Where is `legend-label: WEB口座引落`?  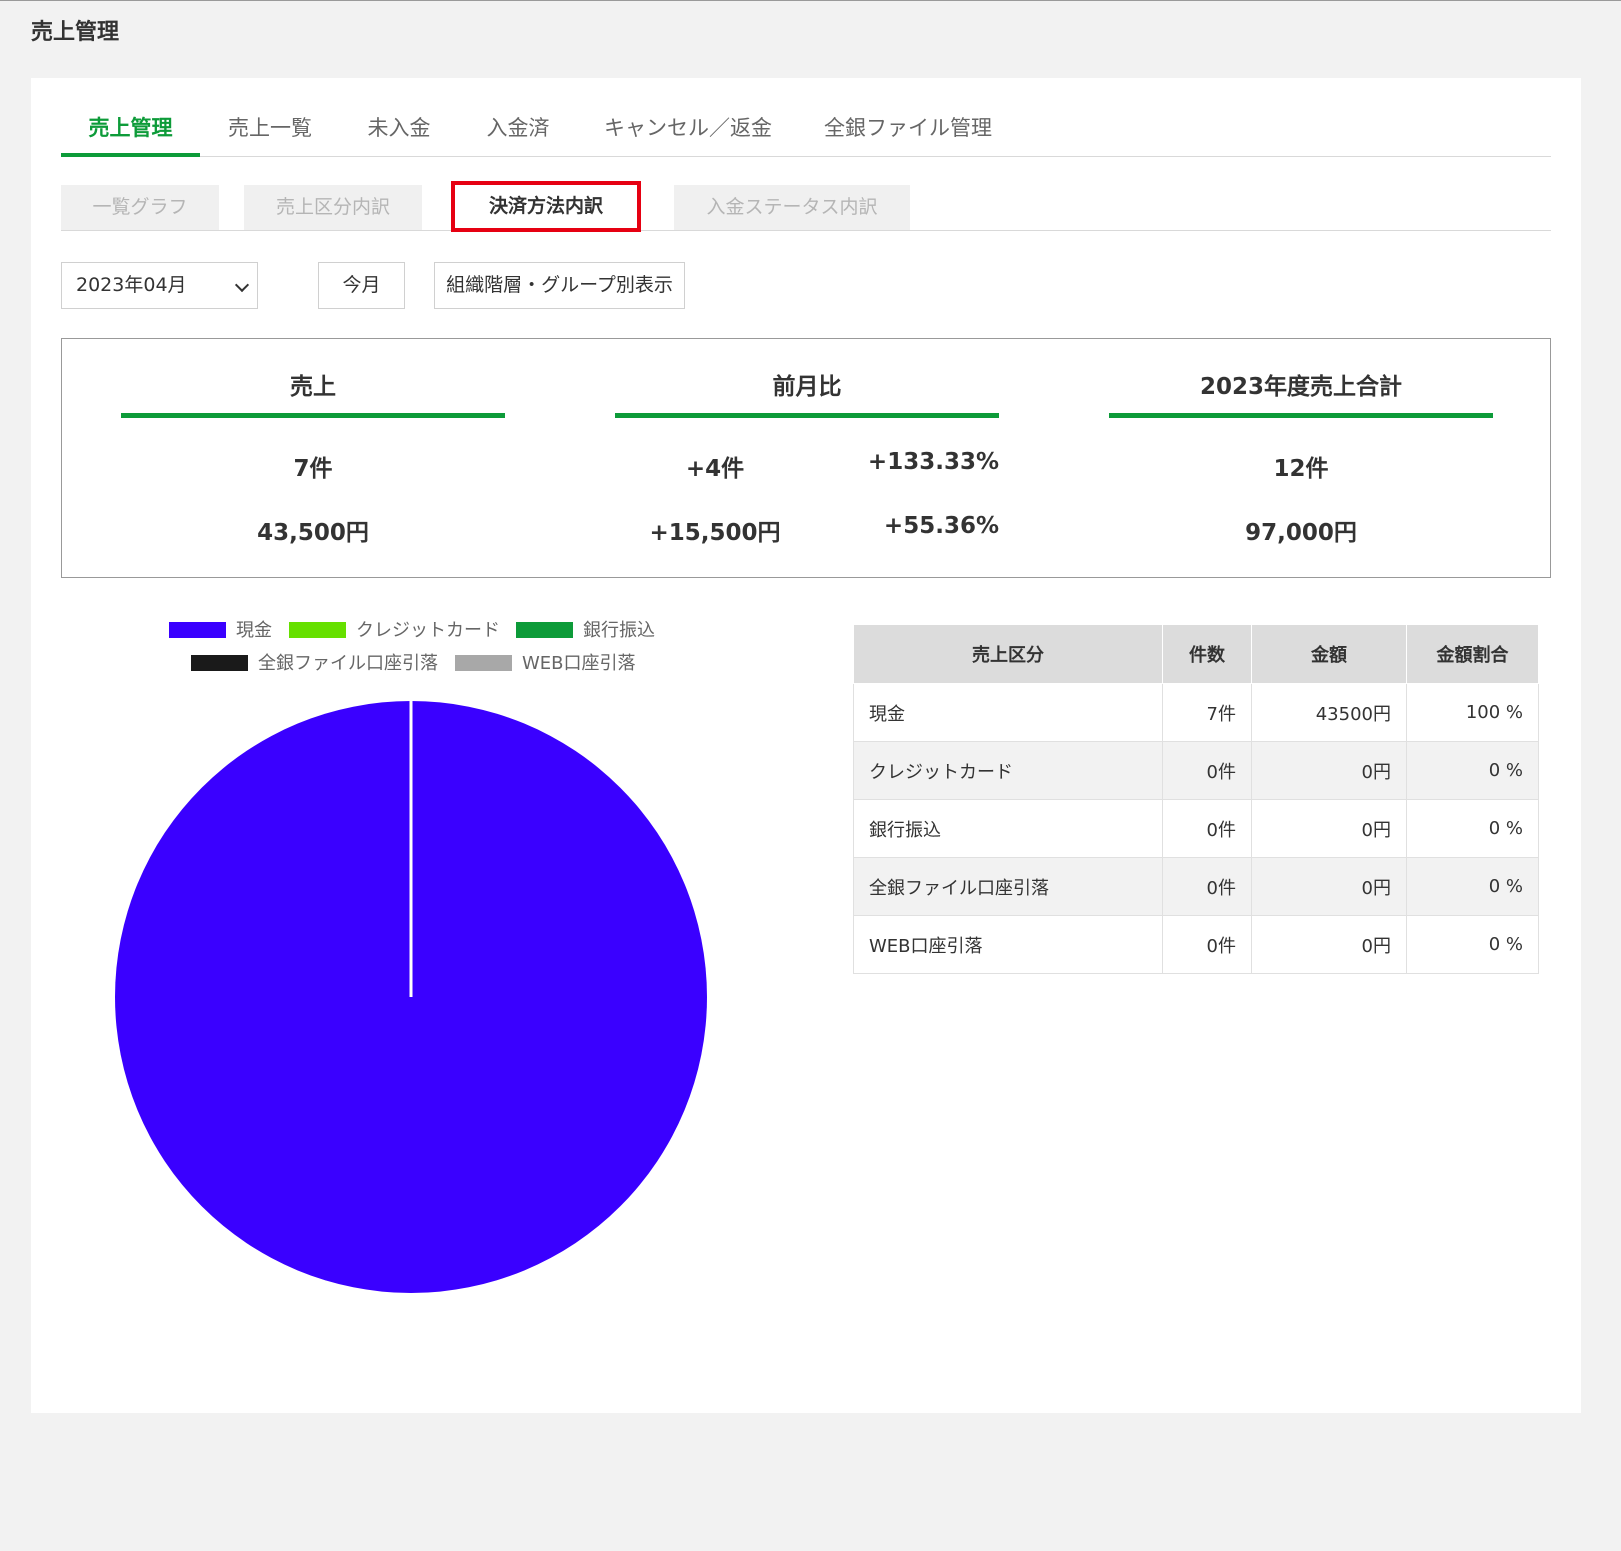 legend-label: WEB口座引落 is located at coordinates (579, 663).